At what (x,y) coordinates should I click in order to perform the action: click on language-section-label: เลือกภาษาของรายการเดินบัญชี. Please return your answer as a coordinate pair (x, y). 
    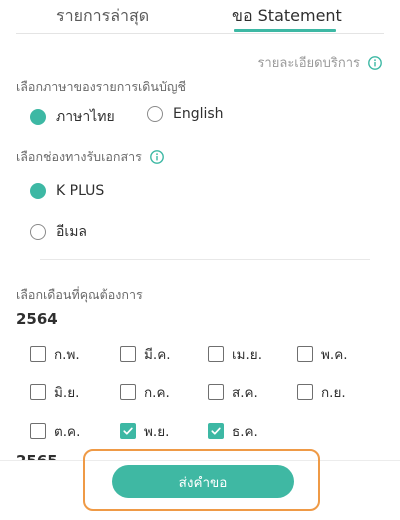
    Looking at the image, I should click on (101, 86).